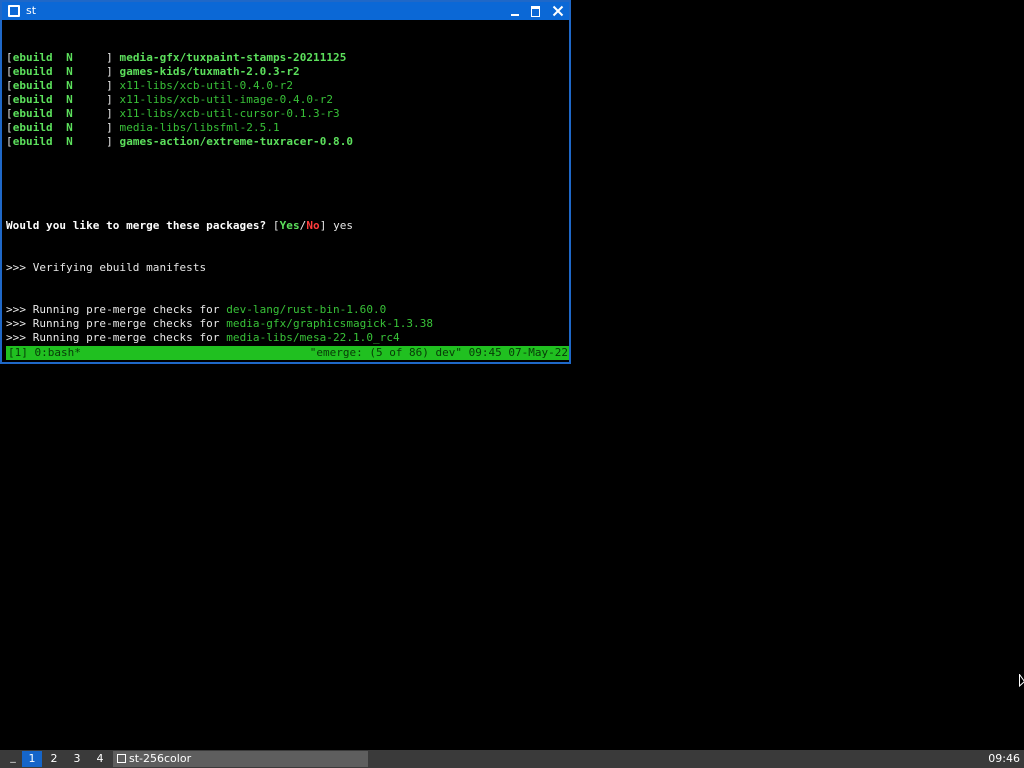 The width and height of the screenshot is (1024, 768). I want to click on ebuild-package: x11-libs/xcb-util-cursor-0.1.3-r3, so click(229, 113).